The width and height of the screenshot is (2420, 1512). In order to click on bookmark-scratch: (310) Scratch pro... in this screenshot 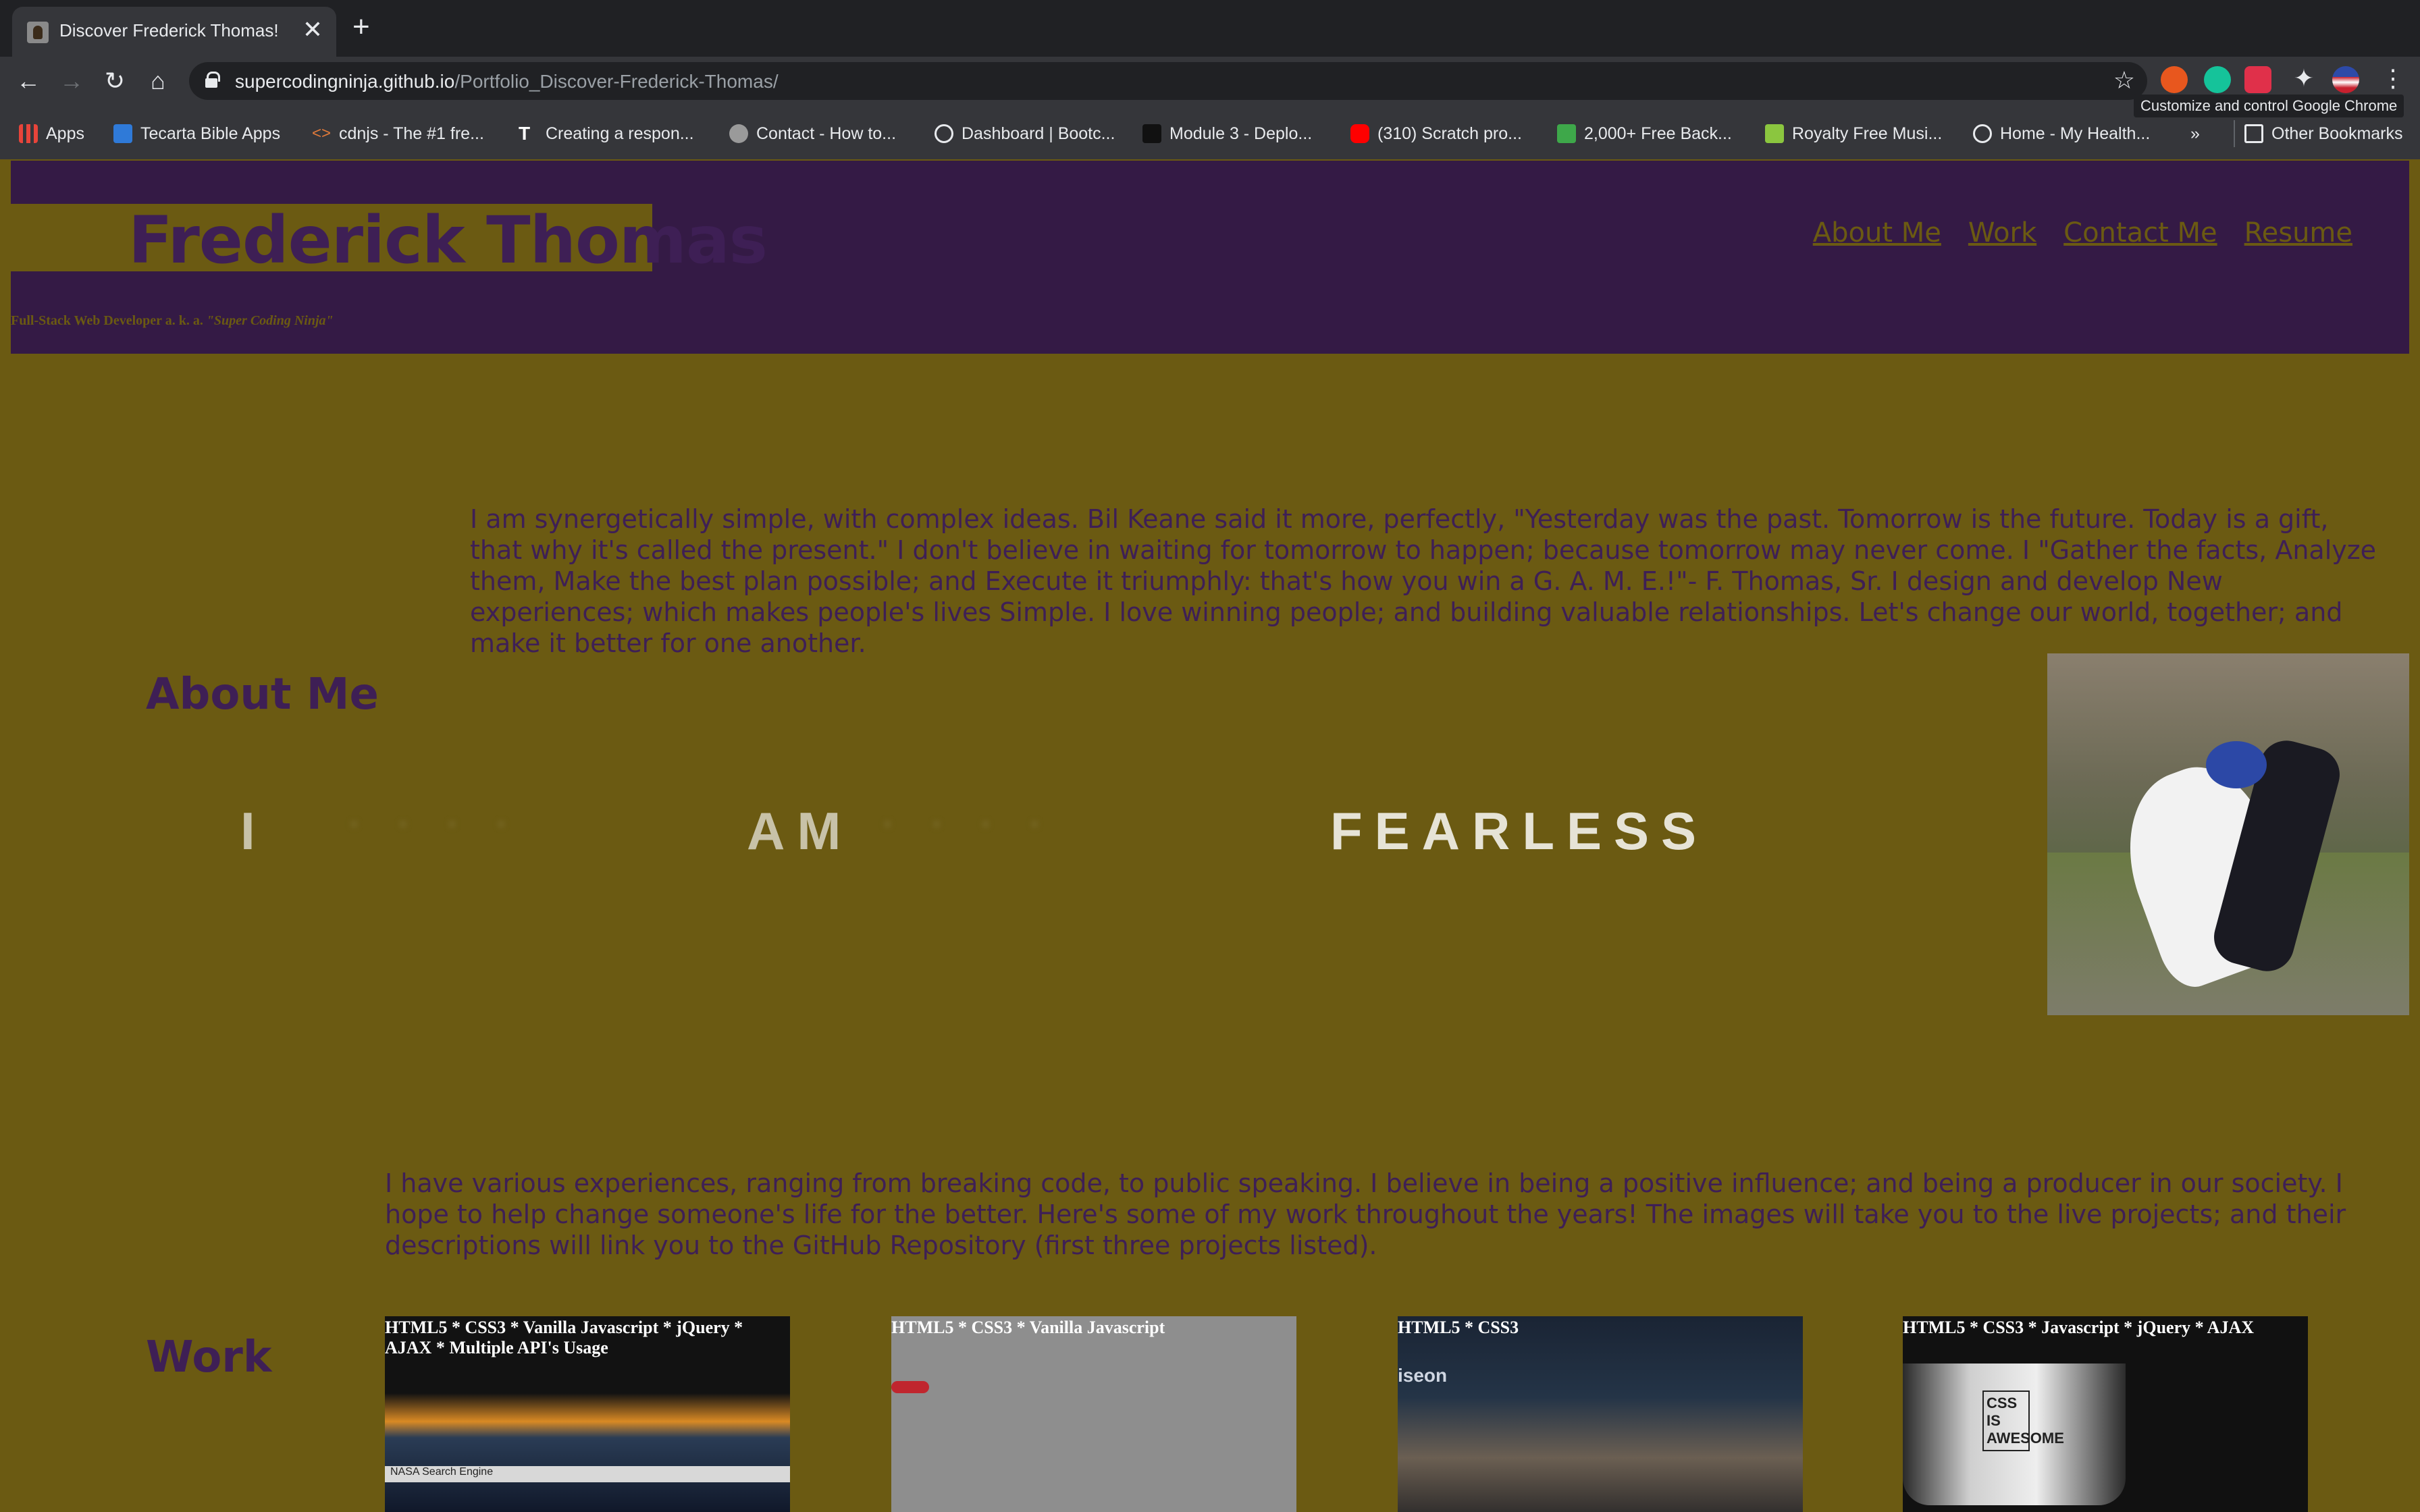, I will do `click(1436, 133)`.